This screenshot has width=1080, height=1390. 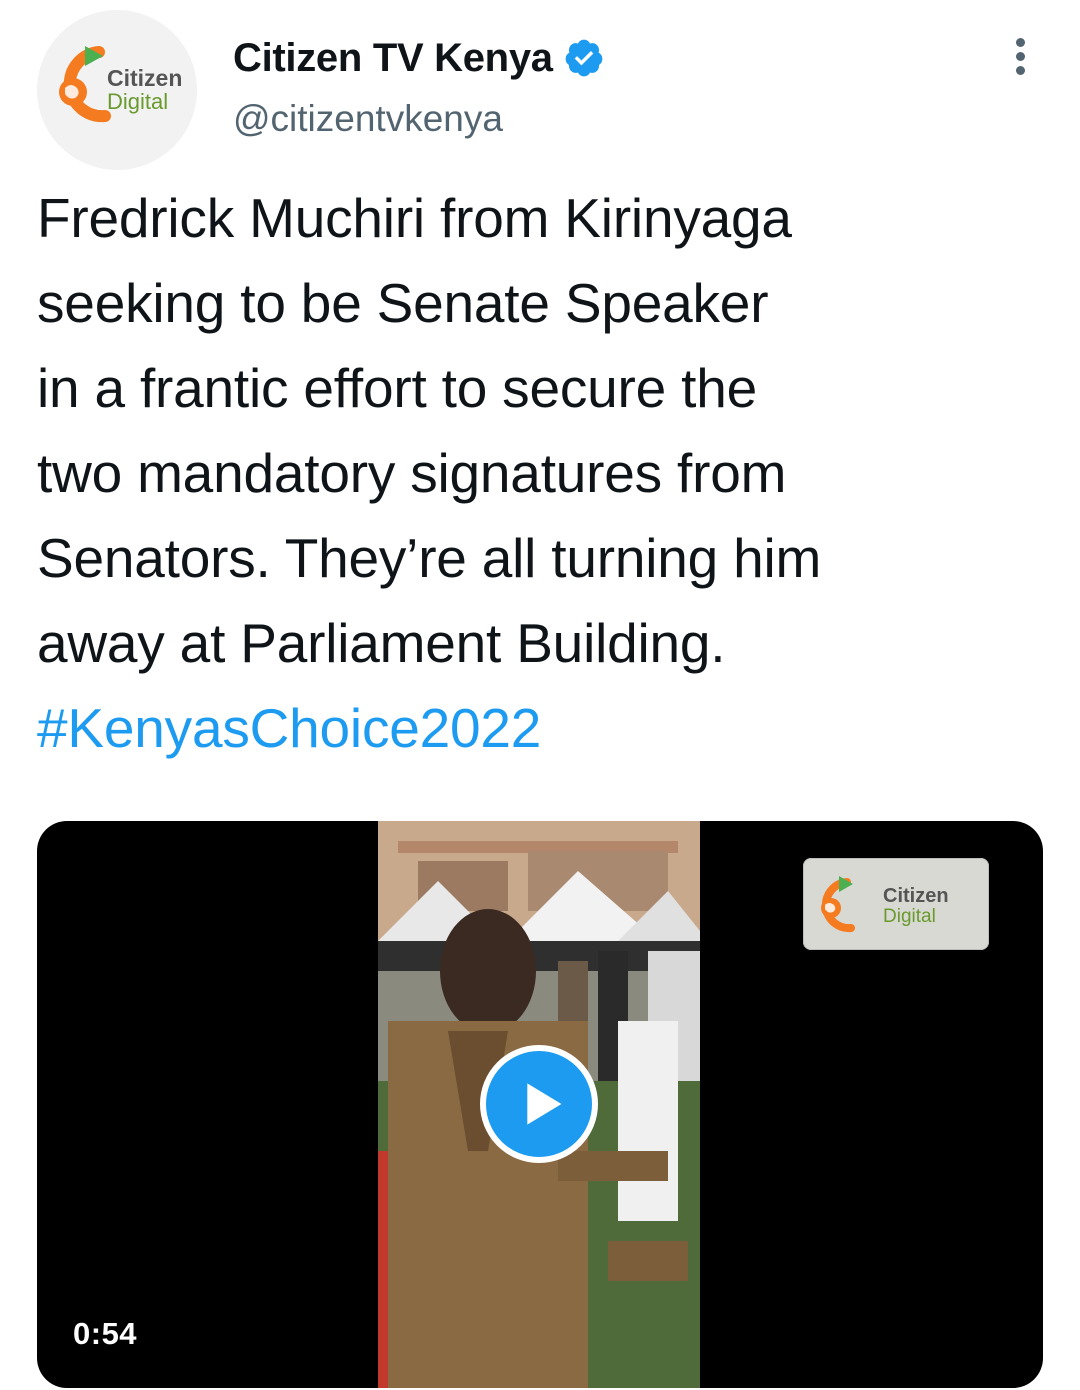 What do you see at coordinates (403, 303) in the screenshot?
I see `tweet-text-line: seeking to be Senate Speaker` at bounding box center [403, 303].